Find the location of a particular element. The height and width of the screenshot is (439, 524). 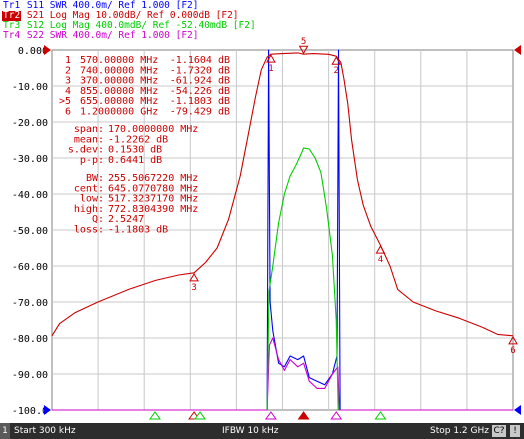

y-tick-label: -50.00 is located at coordinates (30, 231).